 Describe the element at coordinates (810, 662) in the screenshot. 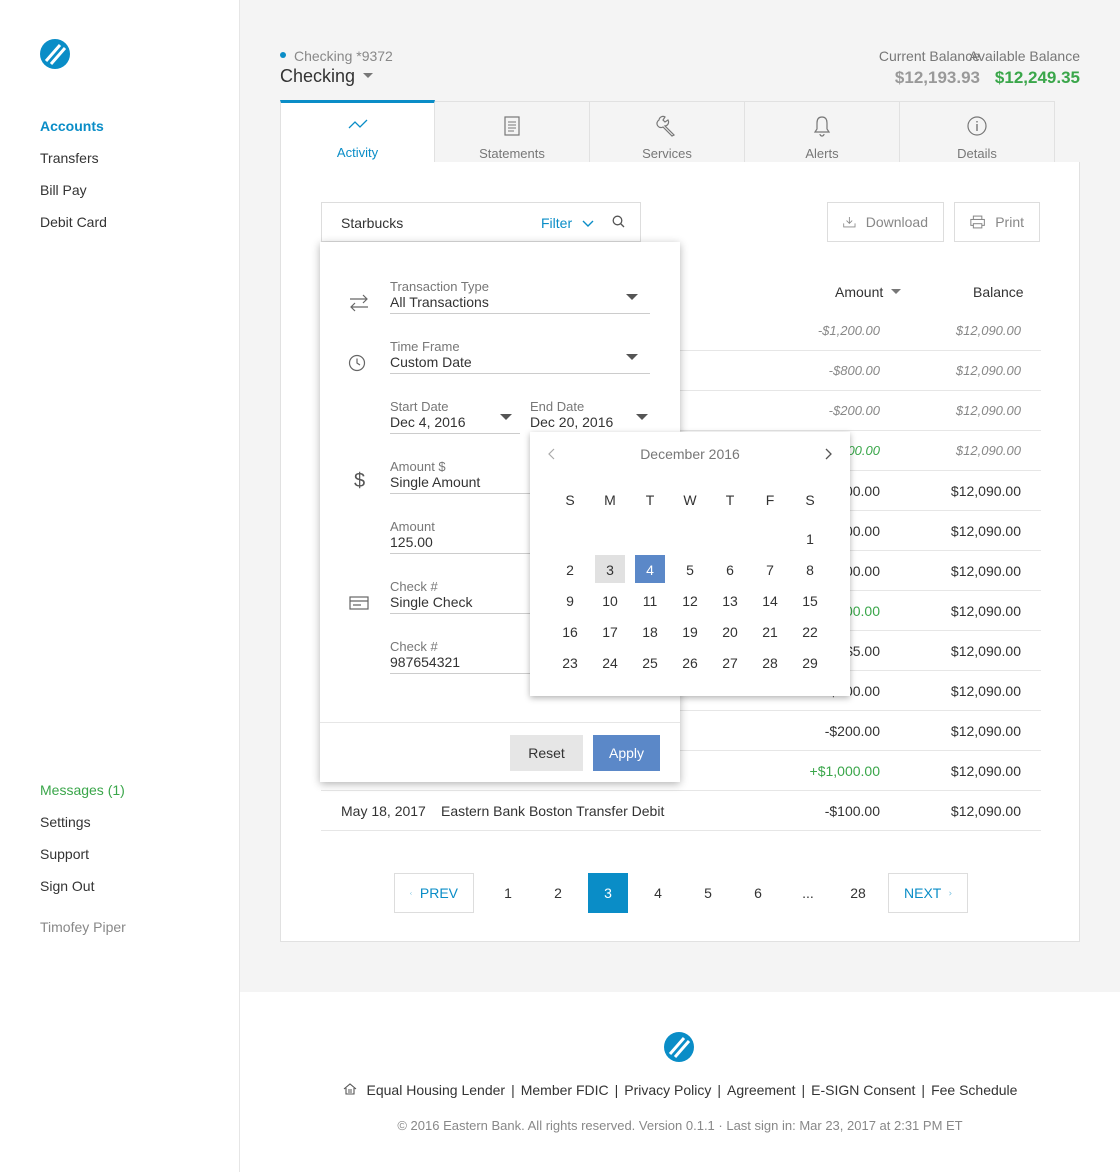

I see `calendar-day: 29` at that location.